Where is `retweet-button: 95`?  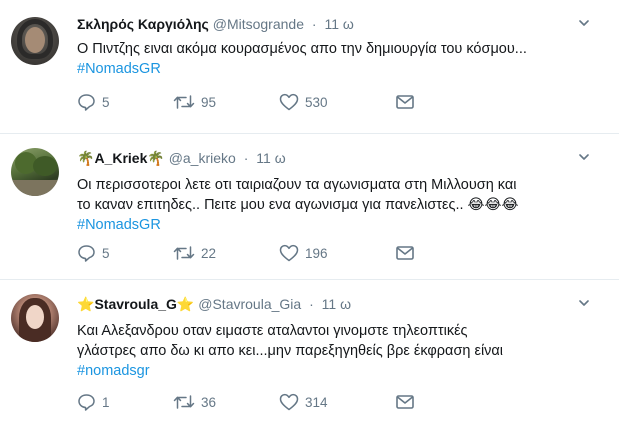
retweet-button: 95 is located at coordinates (194, 102).